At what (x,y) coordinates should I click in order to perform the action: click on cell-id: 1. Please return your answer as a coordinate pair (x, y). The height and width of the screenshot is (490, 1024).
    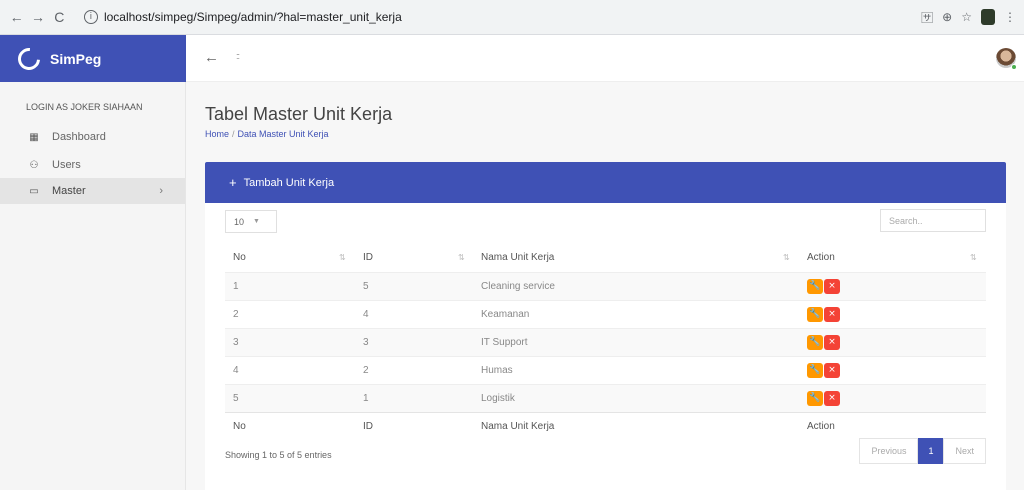
    Looking at the image, I should click on (366, 398).